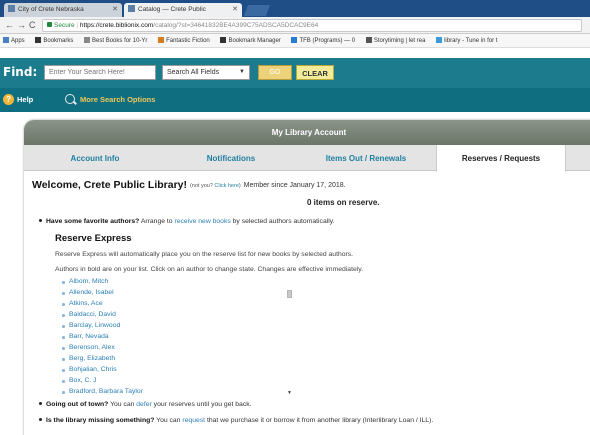  What do you see at coordinates (175, 349) in the screenshot?
I see `author-item: Berenson, Alex` at bounding box center [175, 349].